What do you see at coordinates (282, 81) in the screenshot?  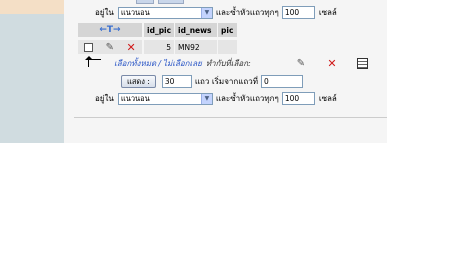 I see `start-row-input: 0` at bounding box center [282, 81].